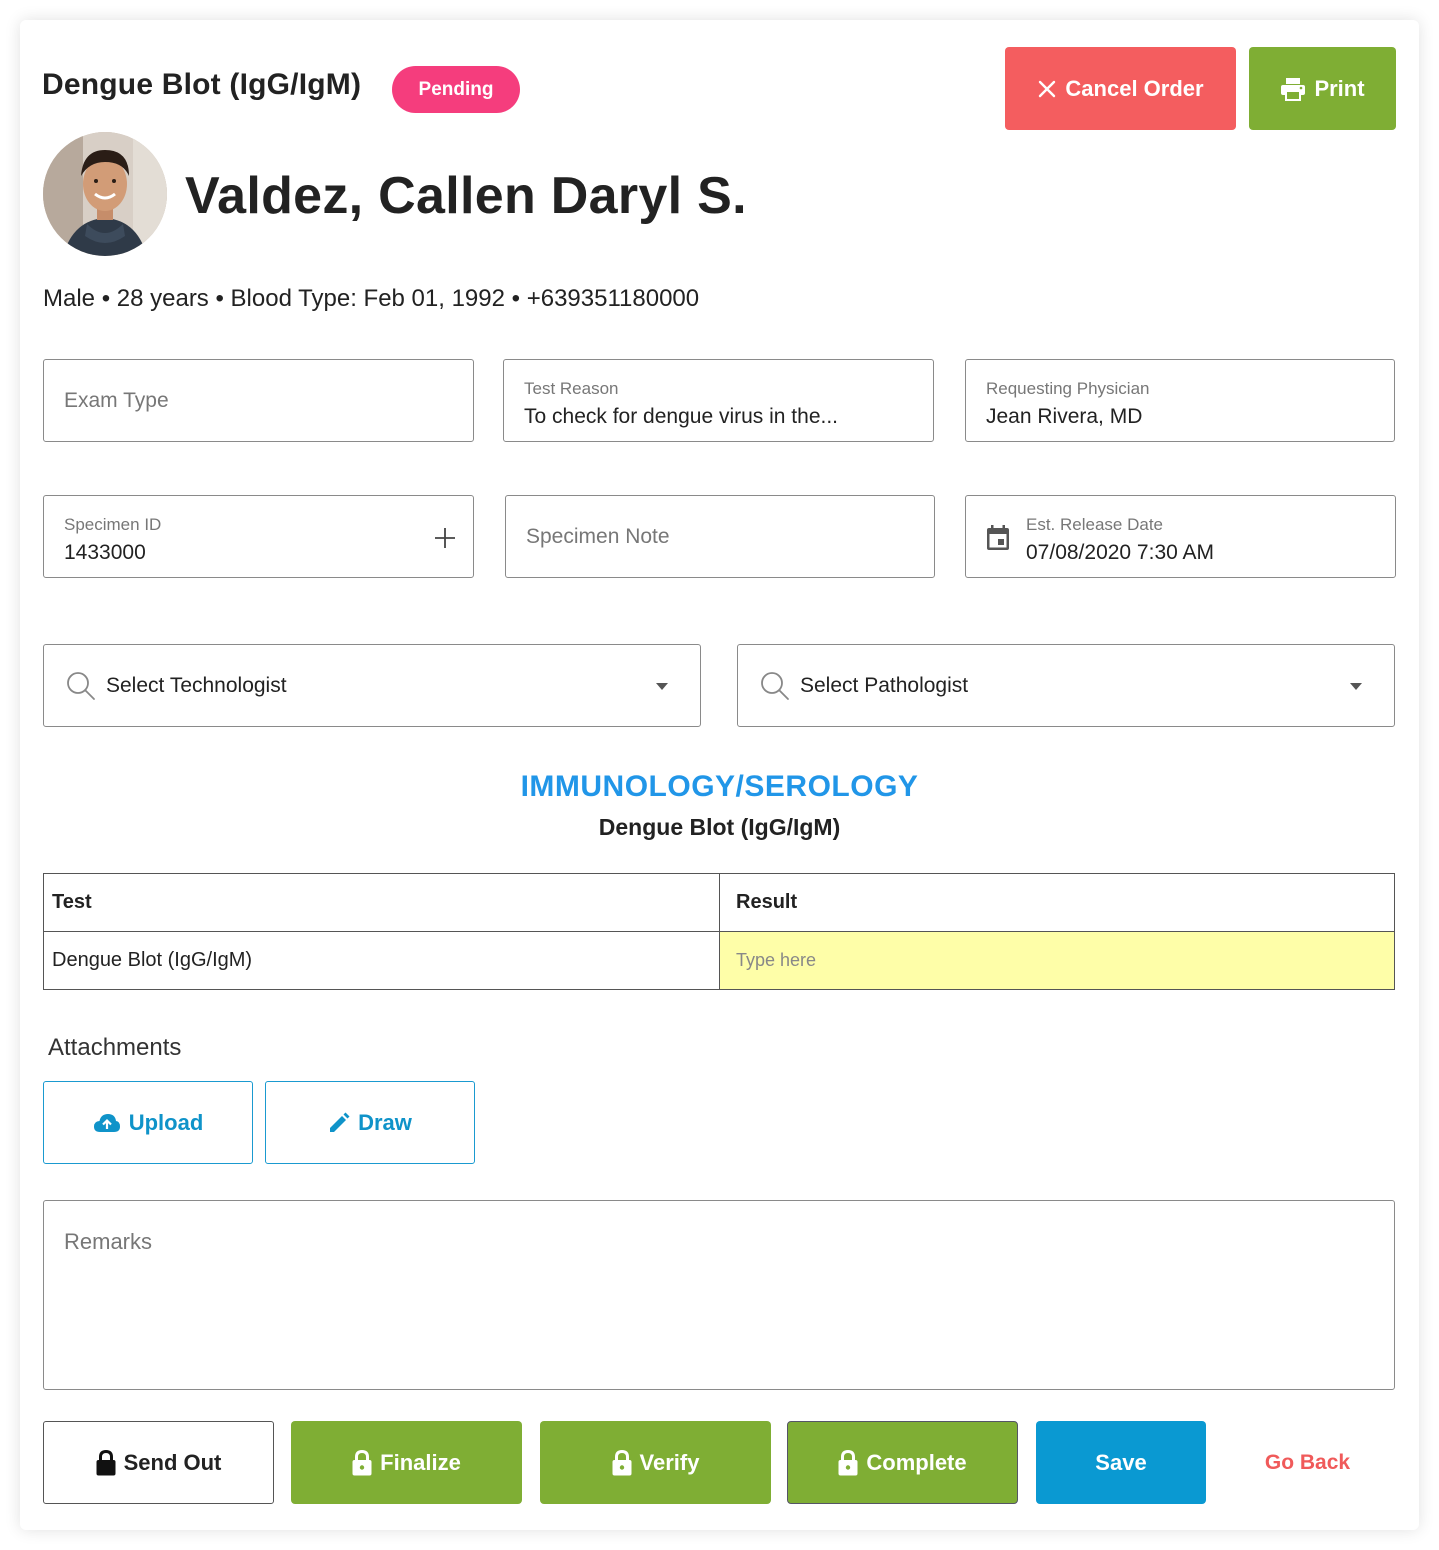 The image size is (1439, 1550). Describe the element at coordinates (258, 536) in the screenshot. I see `specimen-id-field: Specimen ID 1433000` at that location.